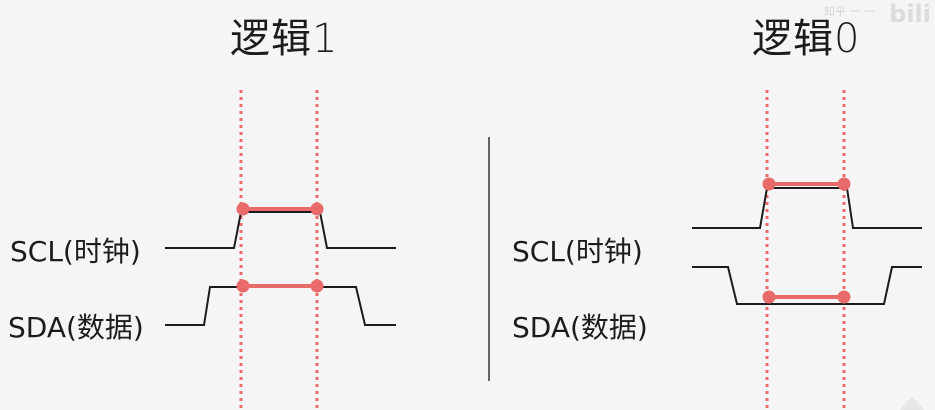  What do you see at coordinates (844, 297) in the screenshot?
I see `right-sda-marker-end-dot` at bounding box center [844, 297].